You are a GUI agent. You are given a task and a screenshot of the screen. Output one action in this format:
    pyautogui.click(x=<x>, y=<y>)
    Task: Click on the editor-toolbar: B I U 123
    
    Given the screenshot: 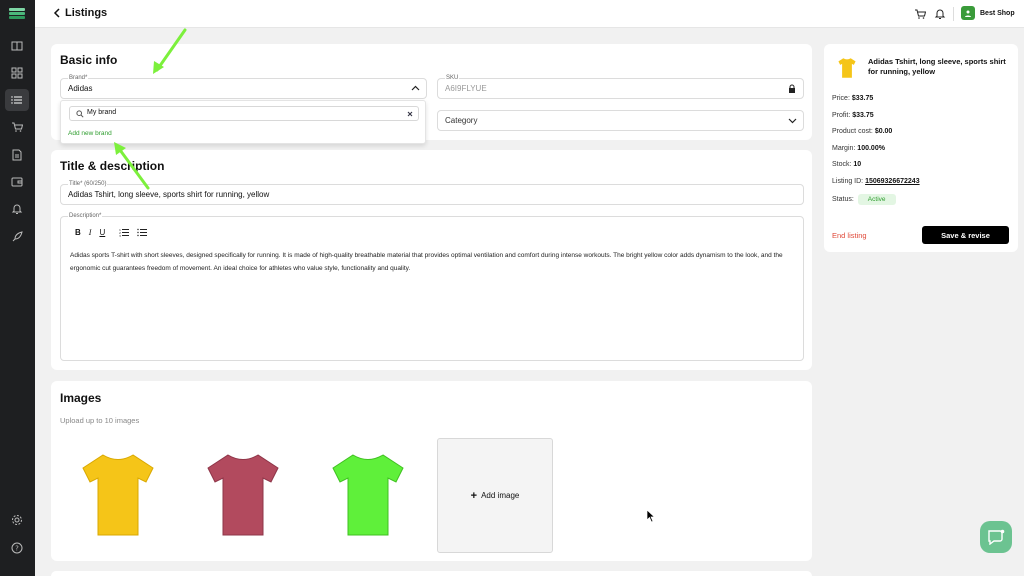 What is the action you would take?
    pyautogui.click(x=111, y=232)
    